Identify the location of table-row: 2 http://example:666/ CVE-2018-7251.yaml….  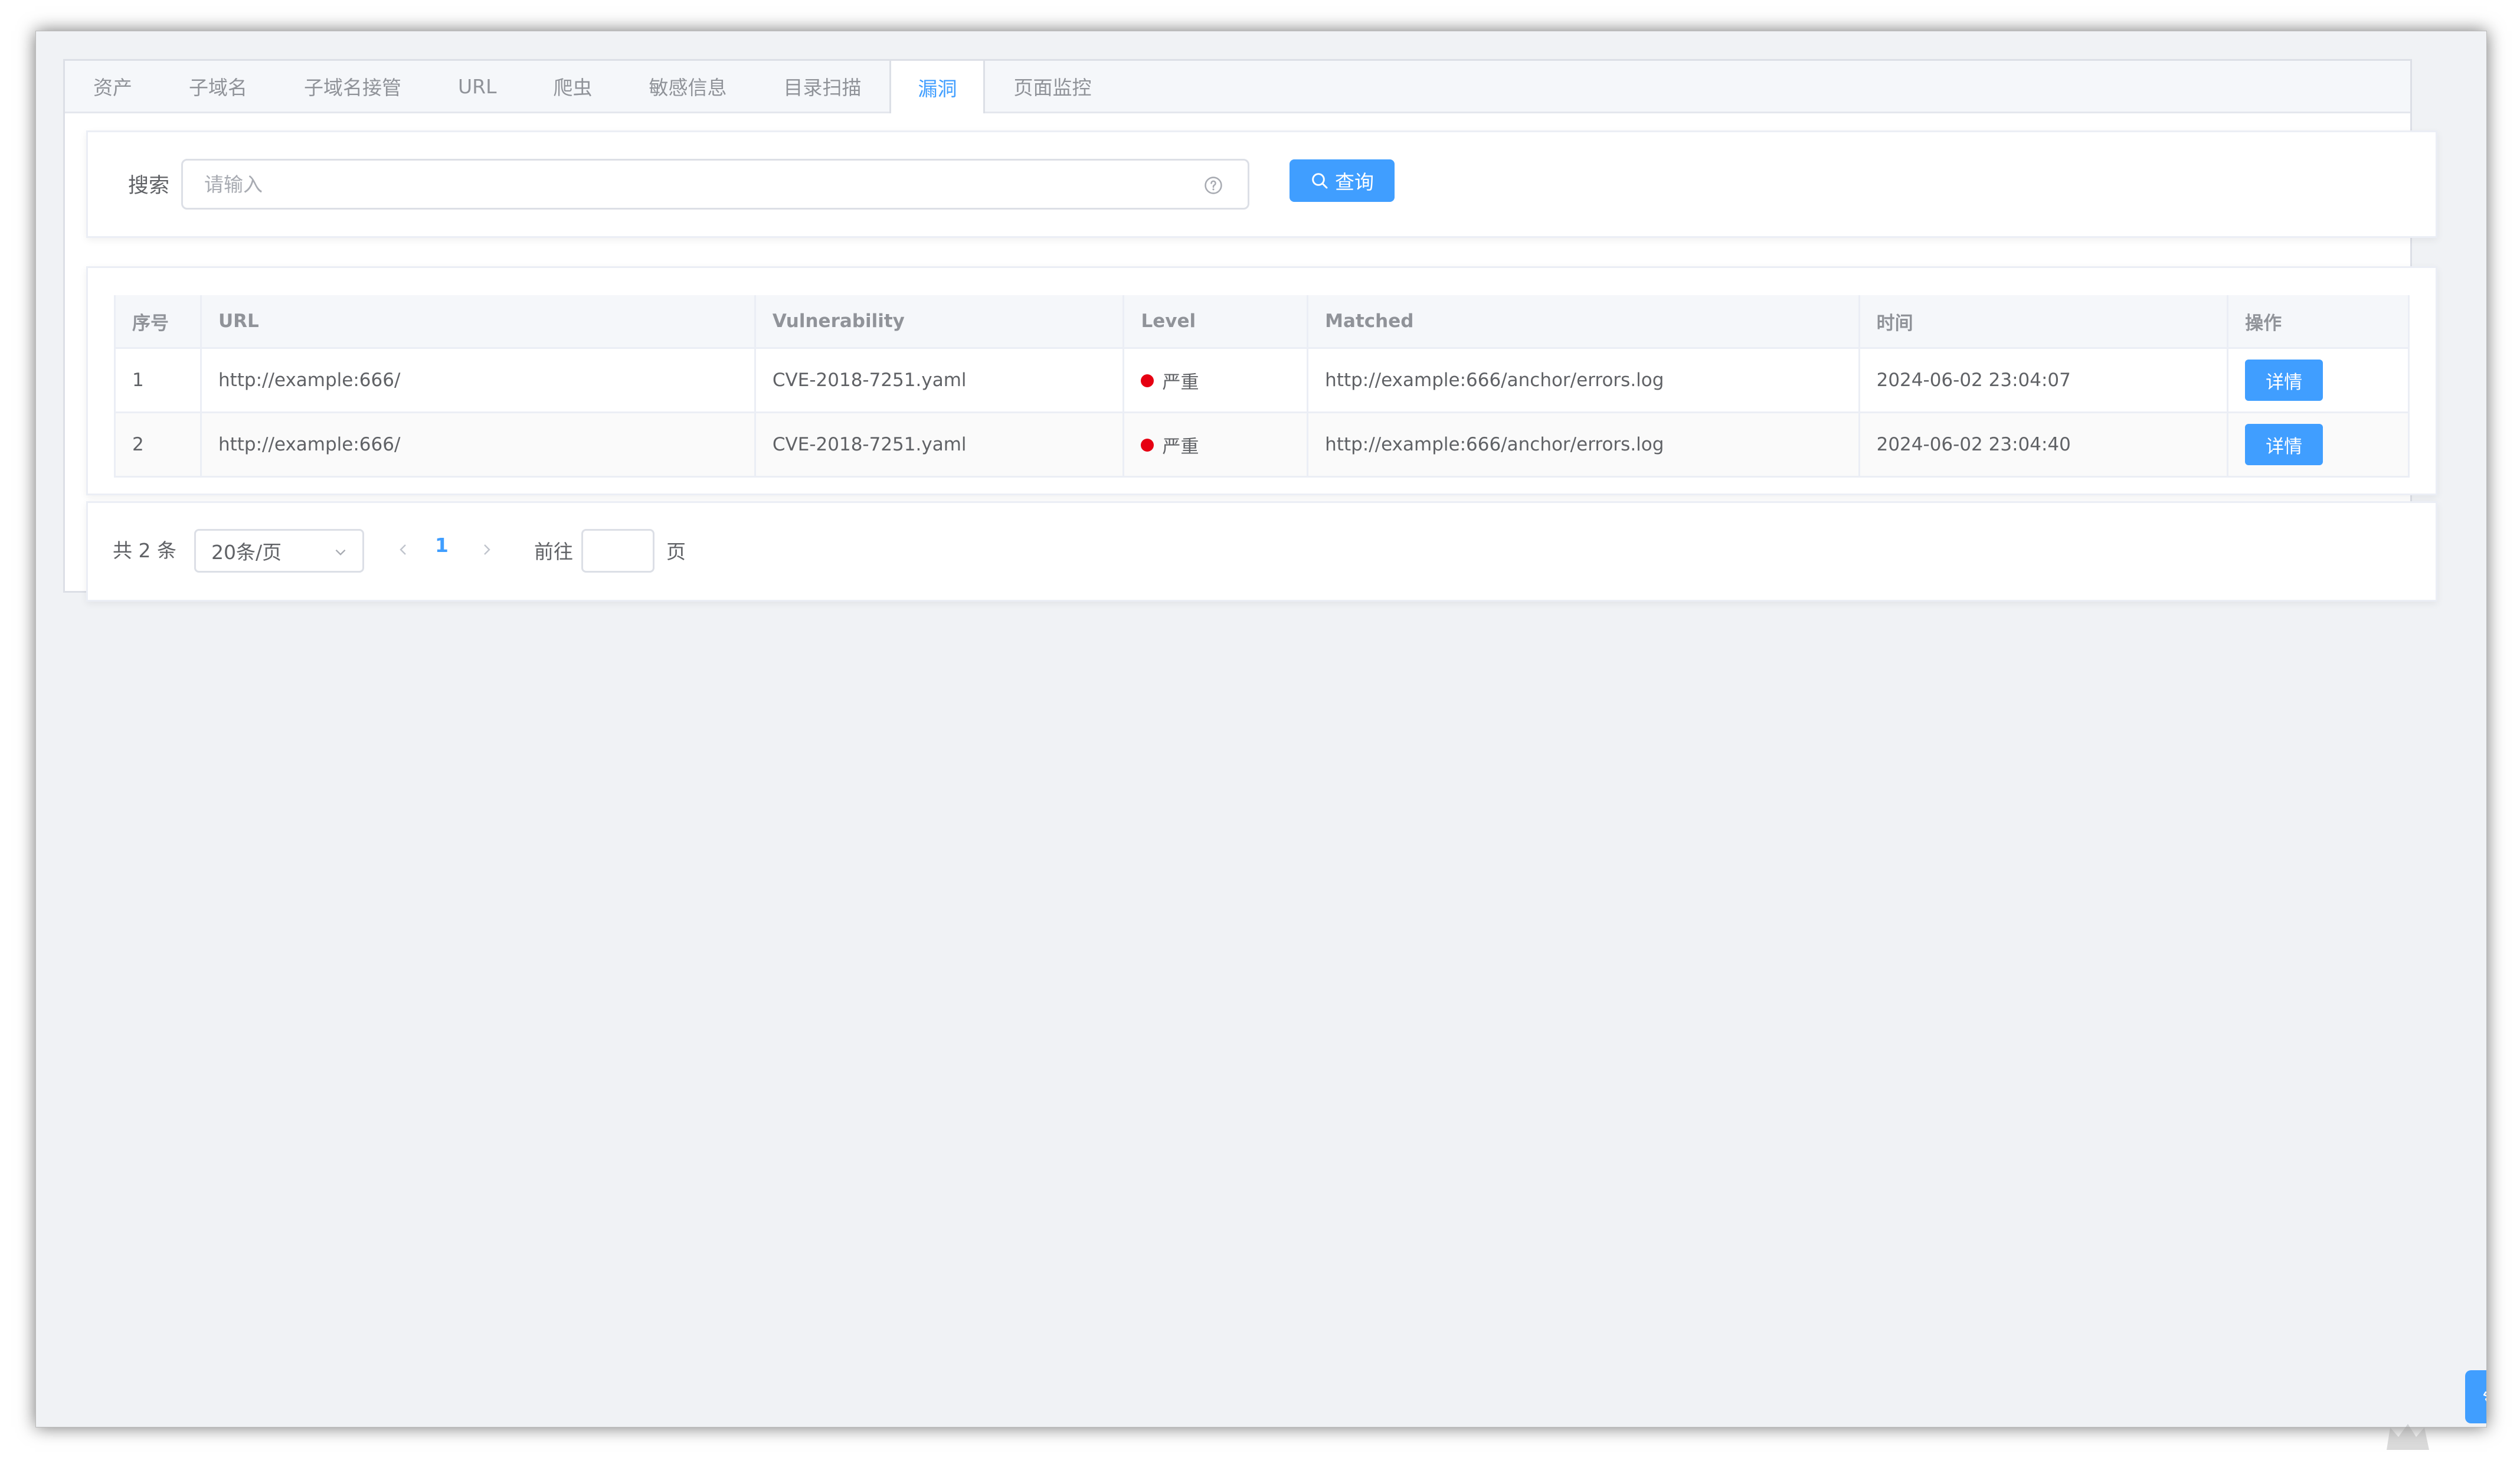
(1262, 445).